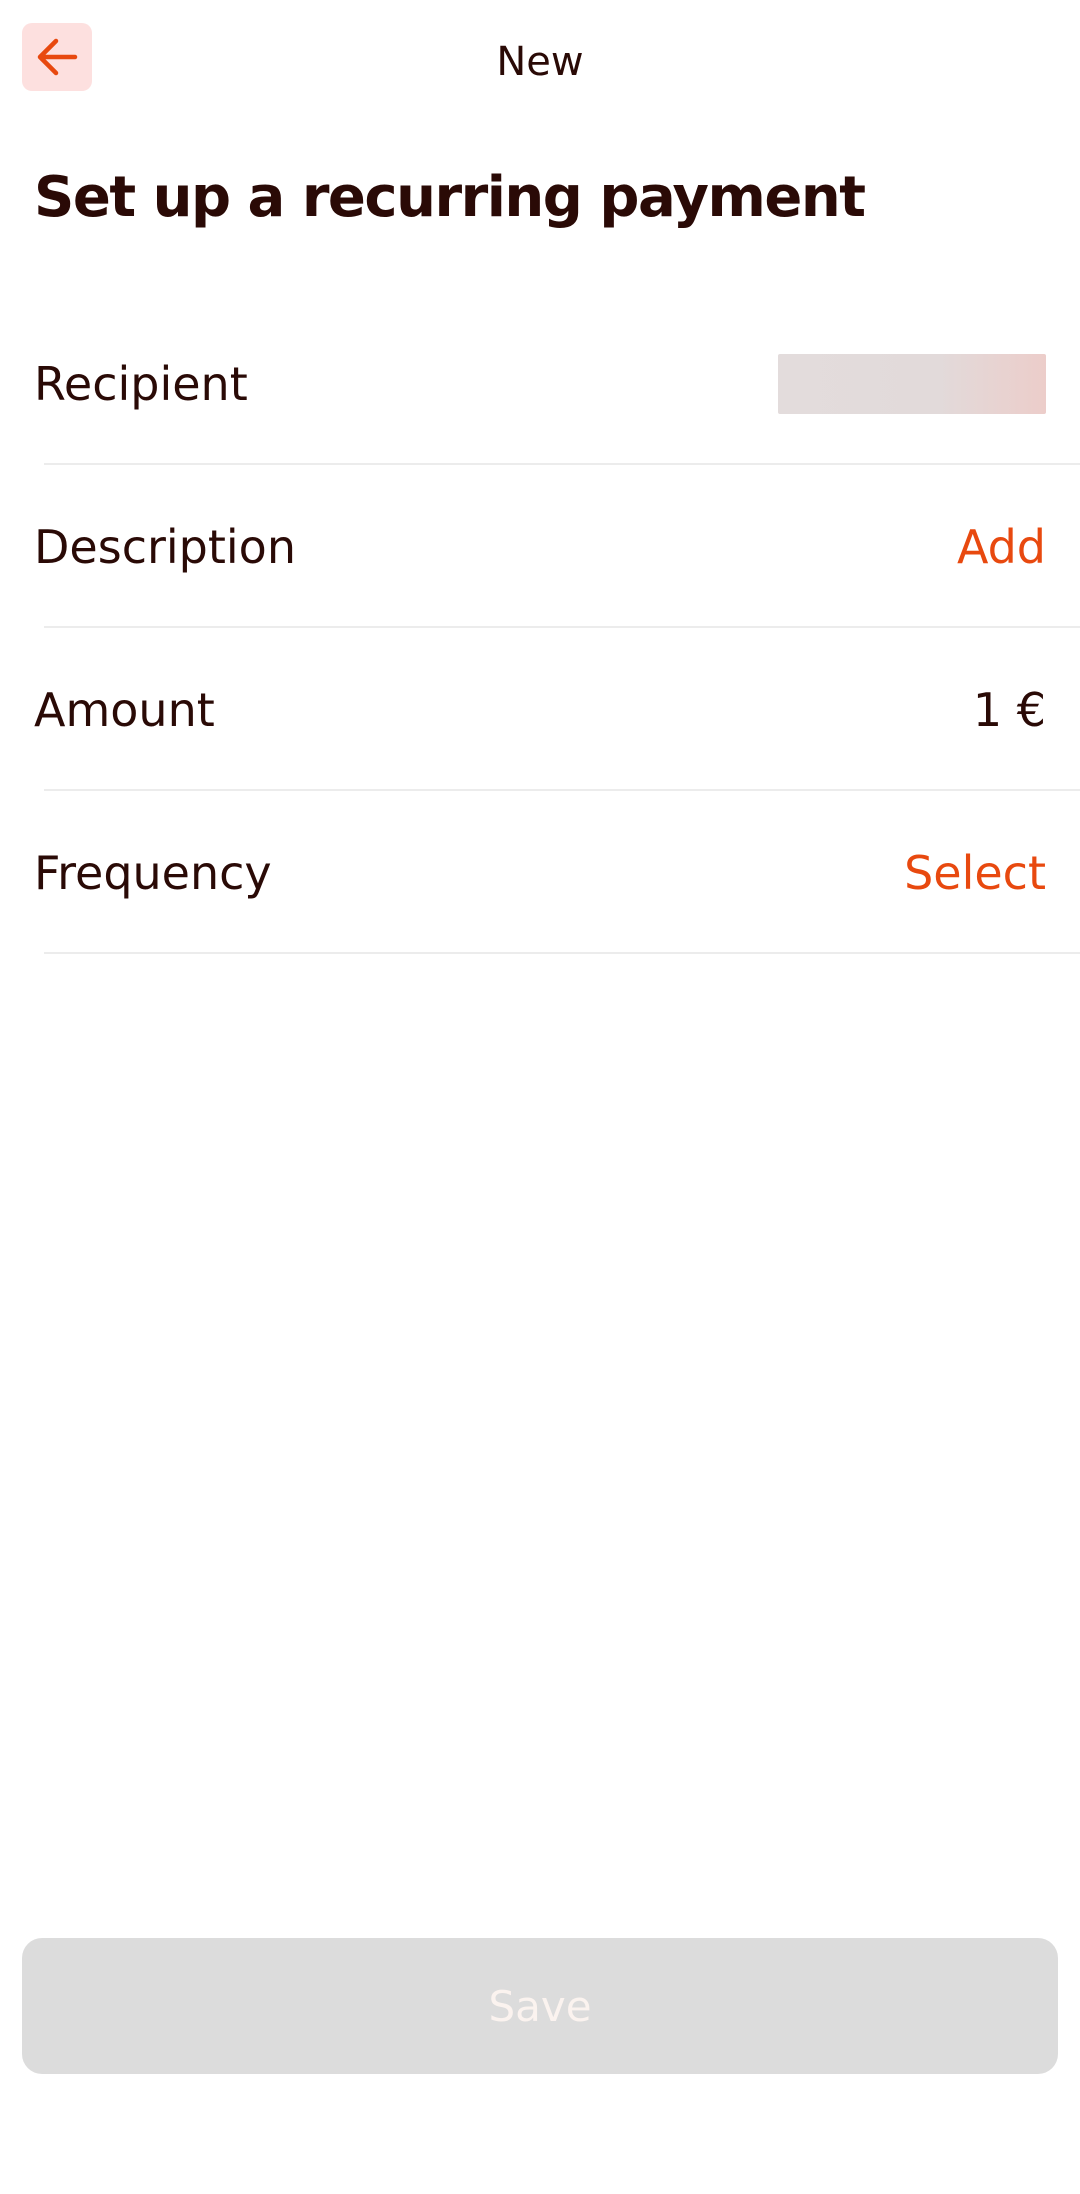 This screenshot has width=1080, height=2194. What do you see at coordinates (165, 546) in the screenshot?
I see `description-label: Description` at bounding box center [165, 546].